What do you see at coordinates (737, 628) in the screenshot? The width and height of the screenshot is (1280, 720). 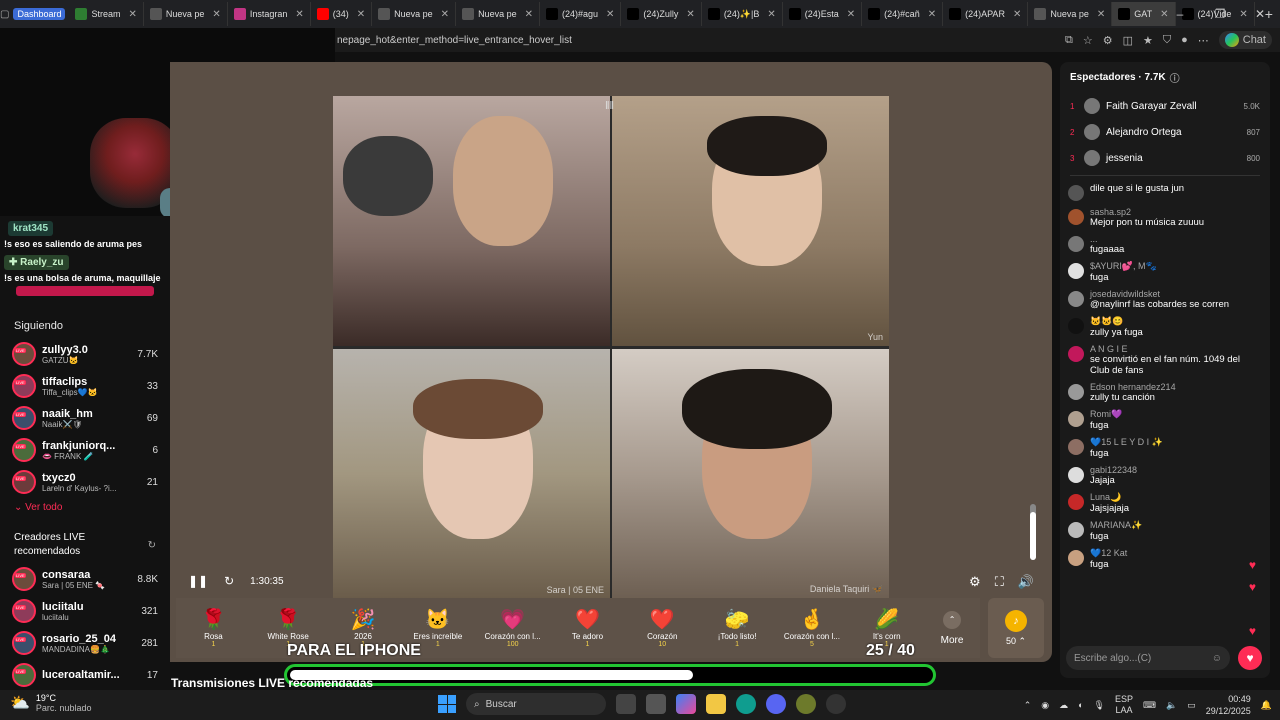 I see `gift-item: 🧽 ¡Todo listo! 1` at bounding box center [737, 628].